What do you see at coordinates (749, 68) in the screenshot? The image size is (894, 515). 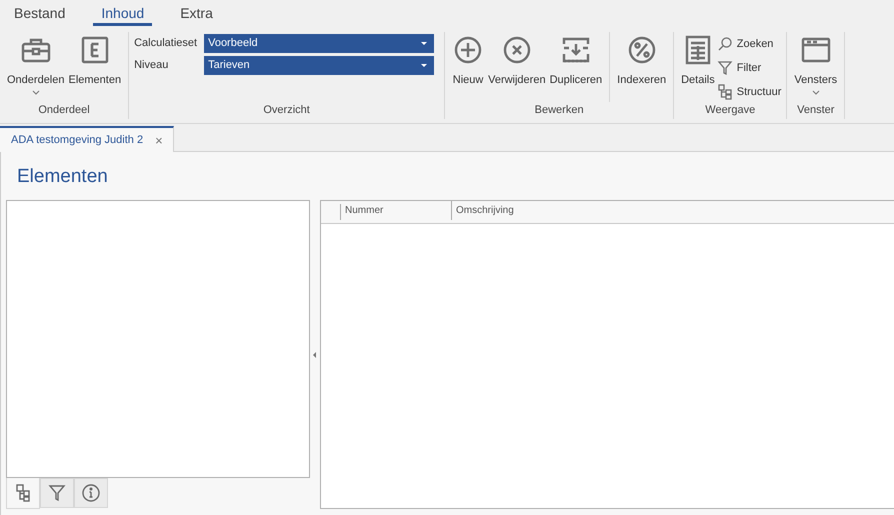 I see `ribbon-button: Filter` at bounding box center [749, 68].